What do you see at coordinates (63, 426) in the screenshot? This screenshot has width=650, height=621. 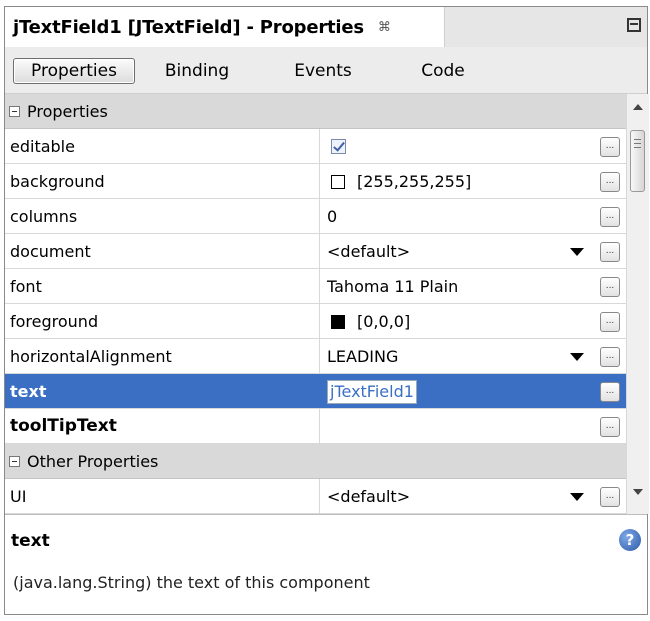 I see `property-name: toolTipText` at bounding box center [63, 426].